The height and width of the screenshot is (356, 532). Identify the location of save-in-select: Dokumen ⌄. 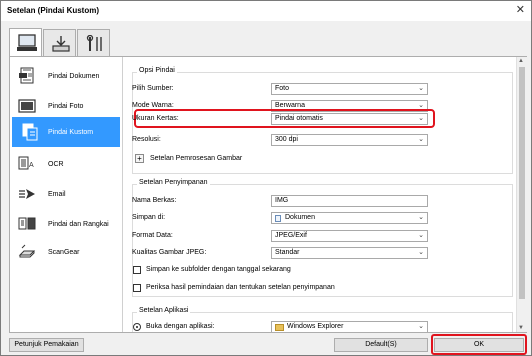
(349, 218).